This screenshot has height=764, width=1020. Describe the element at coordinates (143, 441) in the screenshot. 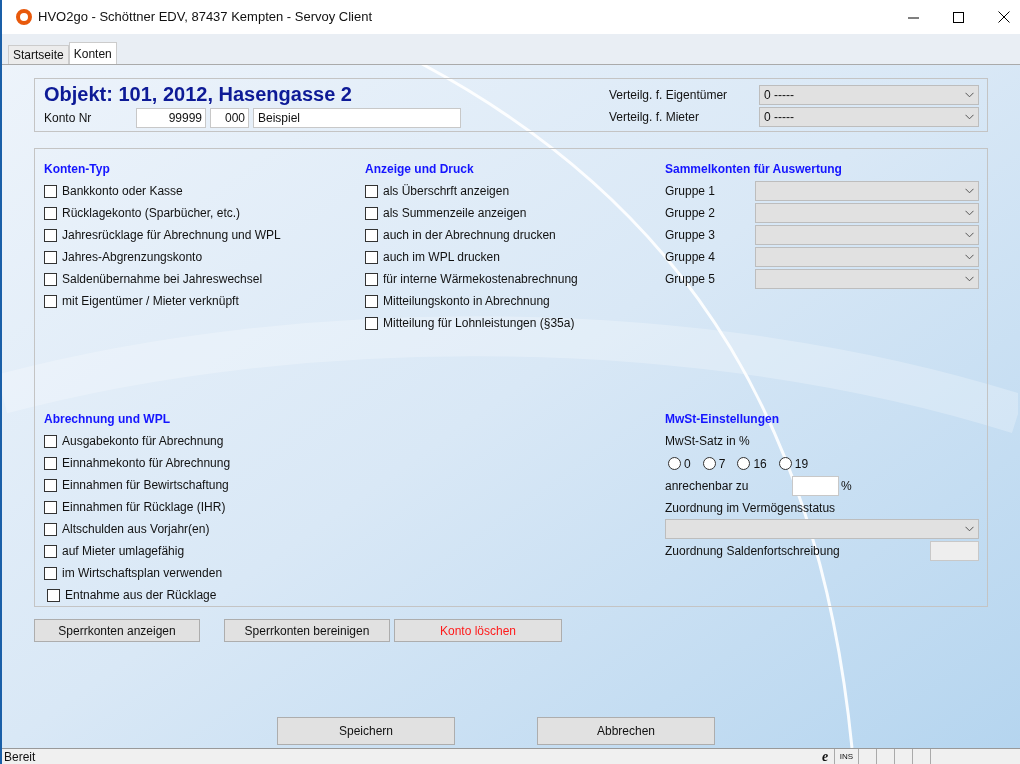

I see `checkbox-label: Ausgabekonto für Abrechnung` at that location.